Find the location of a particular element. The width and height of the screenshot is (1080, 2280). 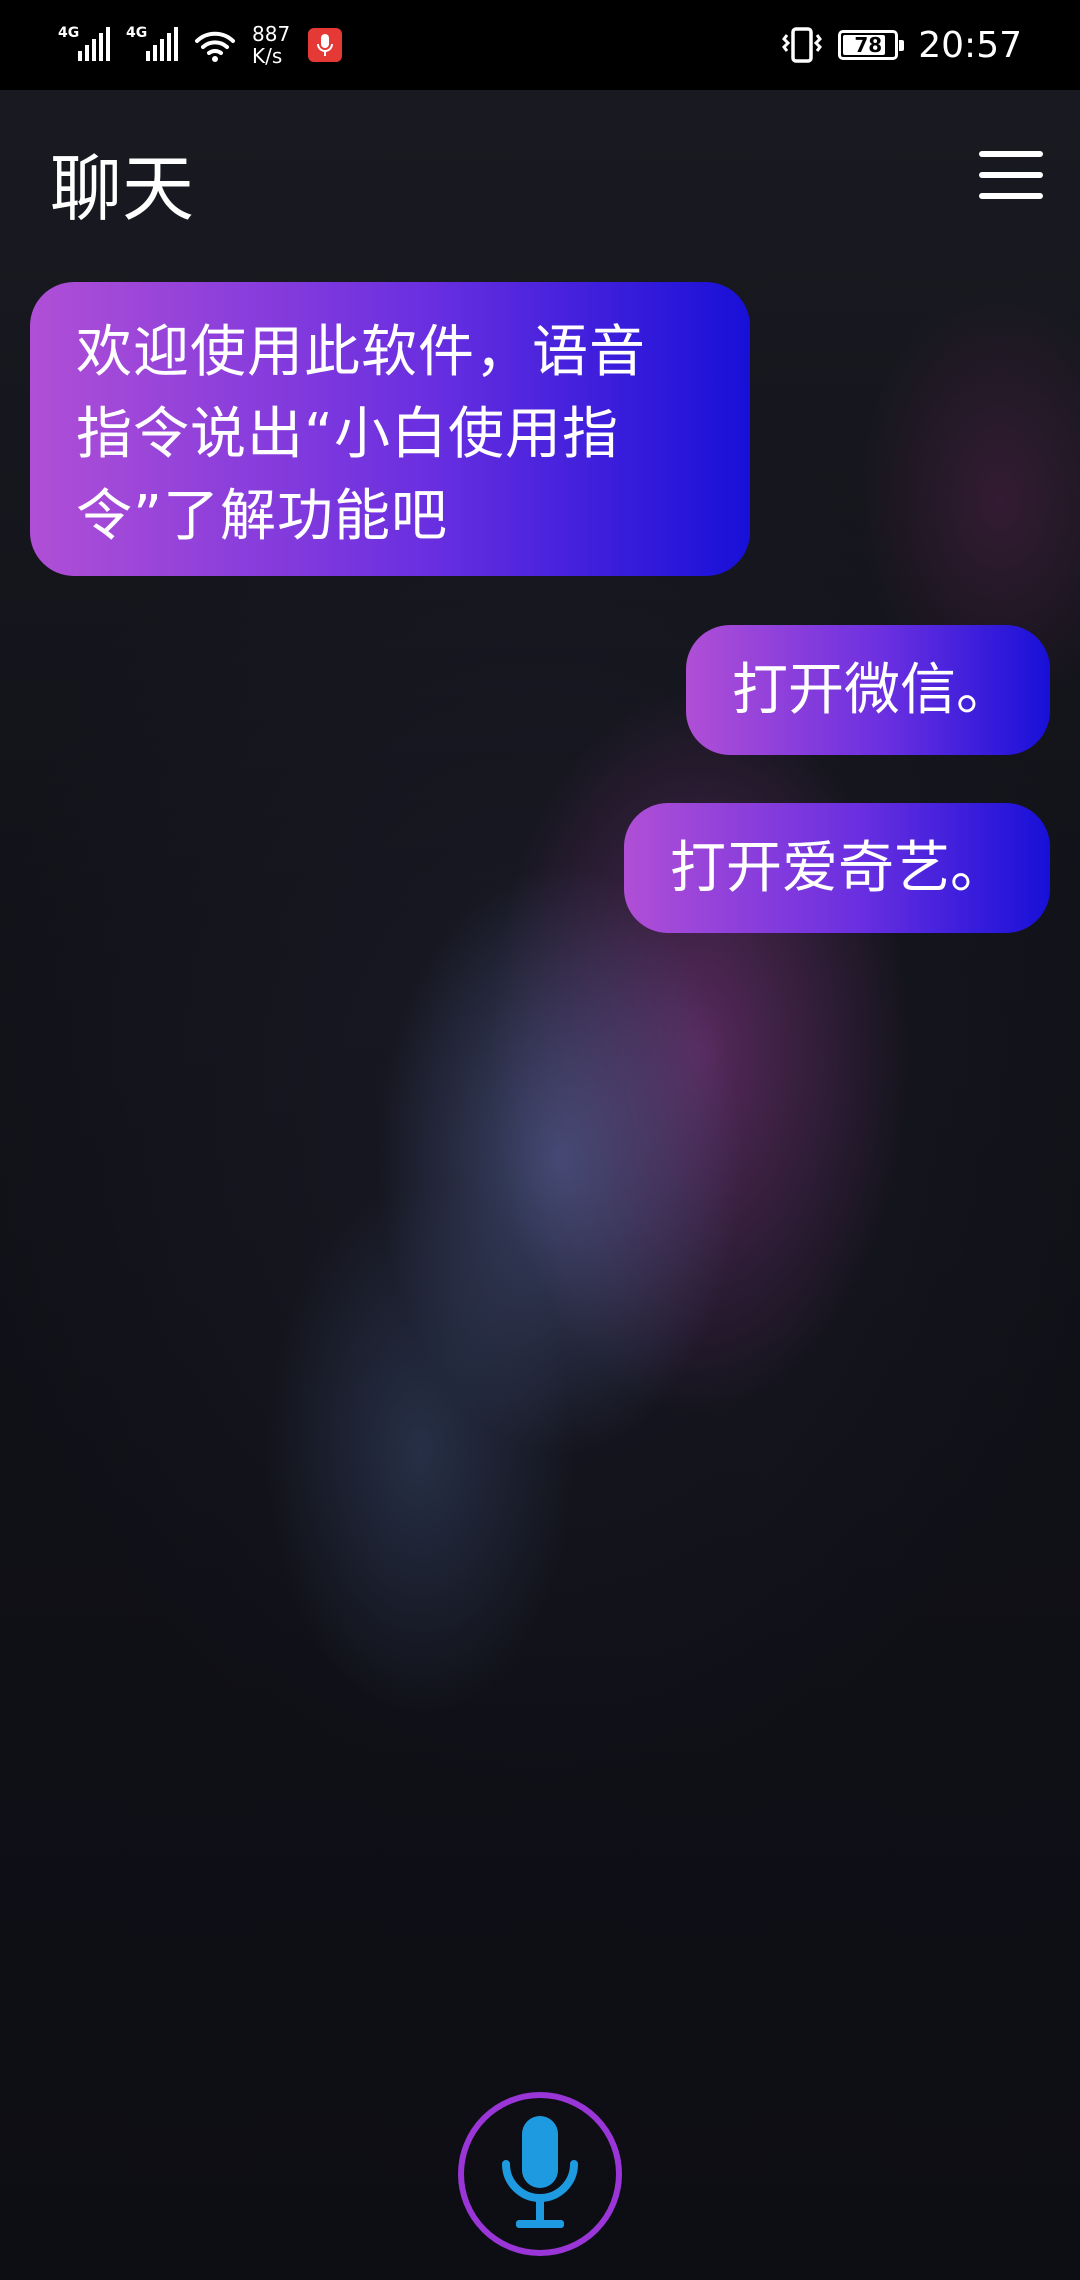

voice-input-button is located at coordinates (540, 2174).